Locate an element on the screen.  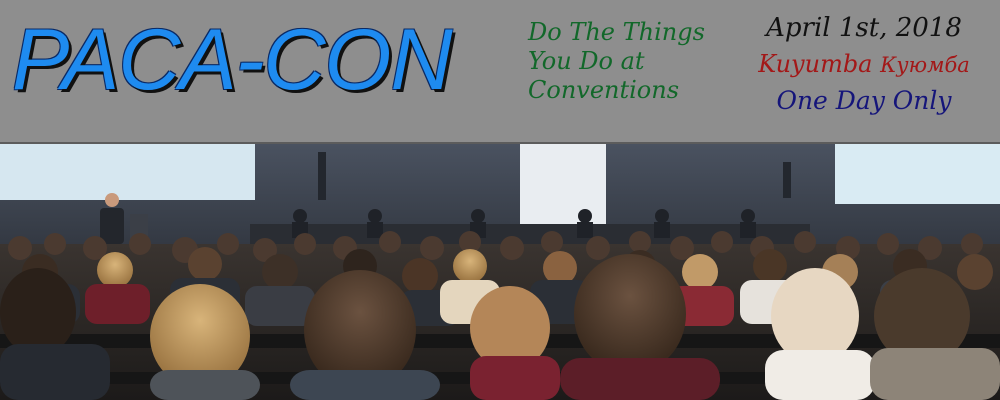
venue-name-cyrillic: Куюмба is located at coordinates (925, 65).